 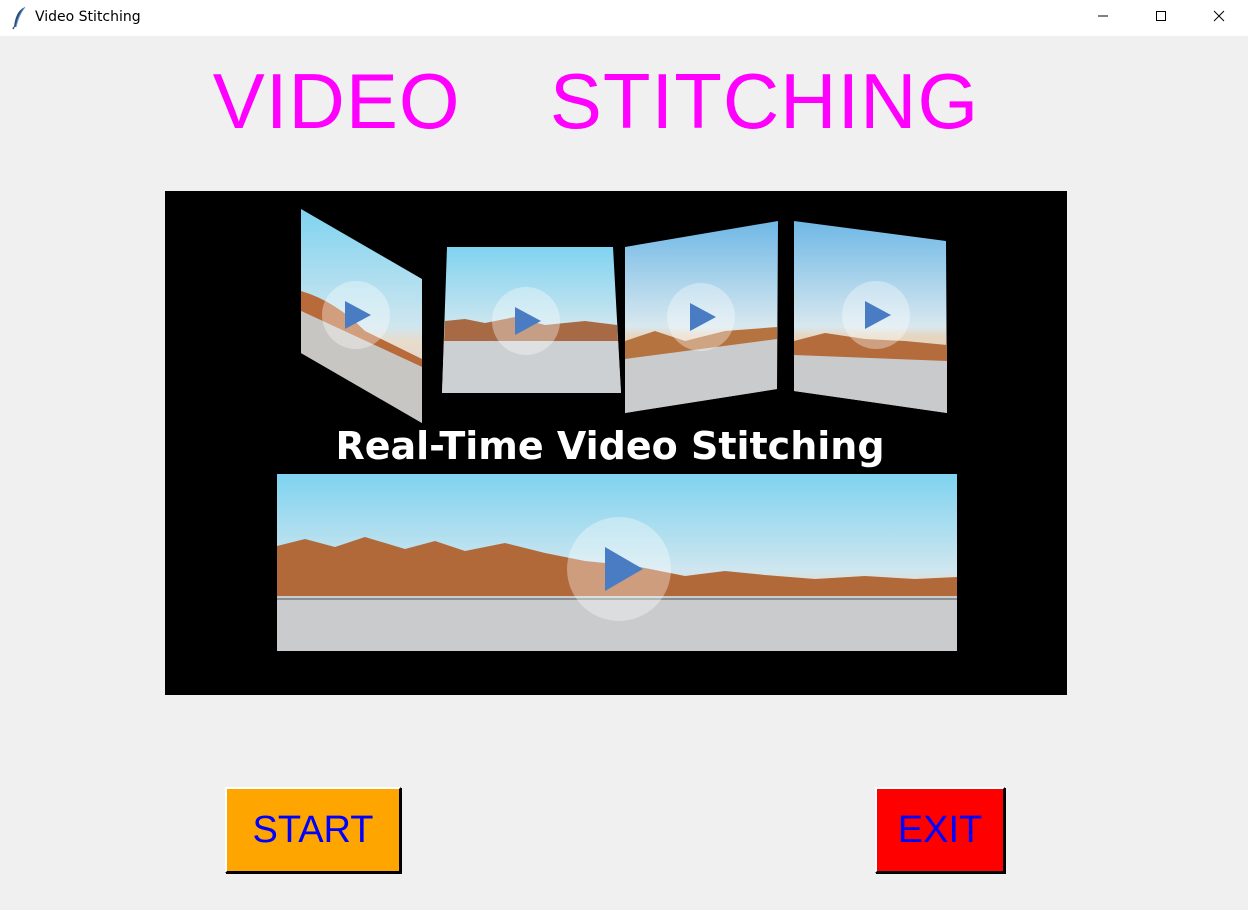 I want to click on start-button: START, so click(x=313, y=830).